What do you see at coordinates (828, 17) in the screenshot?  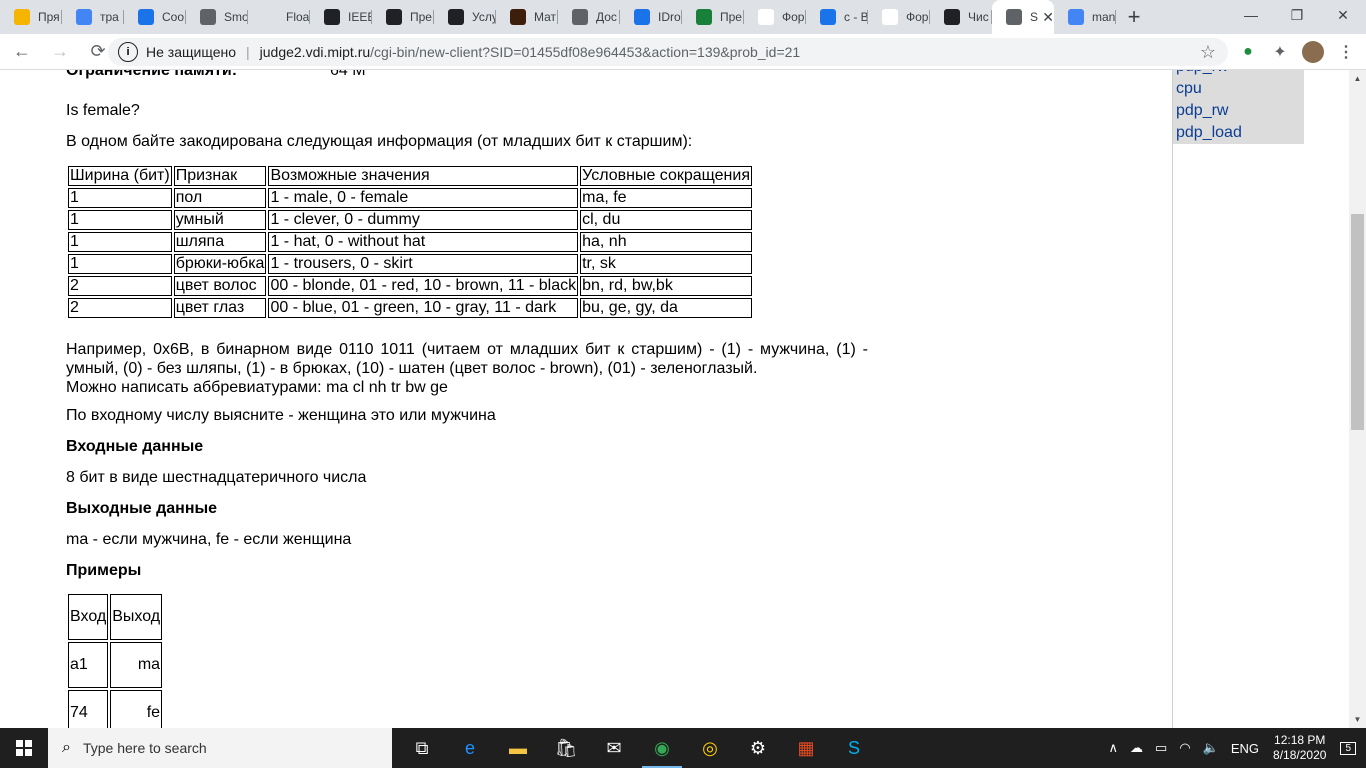 I see `stackoverflow-icon` at bounding box center [828, 17].